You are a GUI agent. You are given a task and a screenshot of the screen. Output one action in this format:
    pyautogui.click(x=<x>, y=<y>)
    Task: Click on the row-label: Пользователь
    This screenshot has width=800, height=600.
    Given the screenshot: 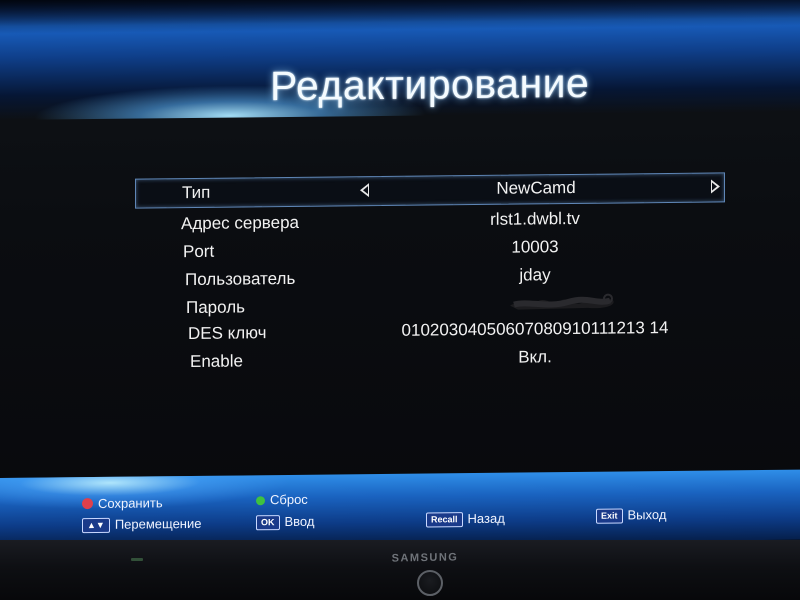 What is the action you would take?
    pyautogui.click(x=240, y=279)
    